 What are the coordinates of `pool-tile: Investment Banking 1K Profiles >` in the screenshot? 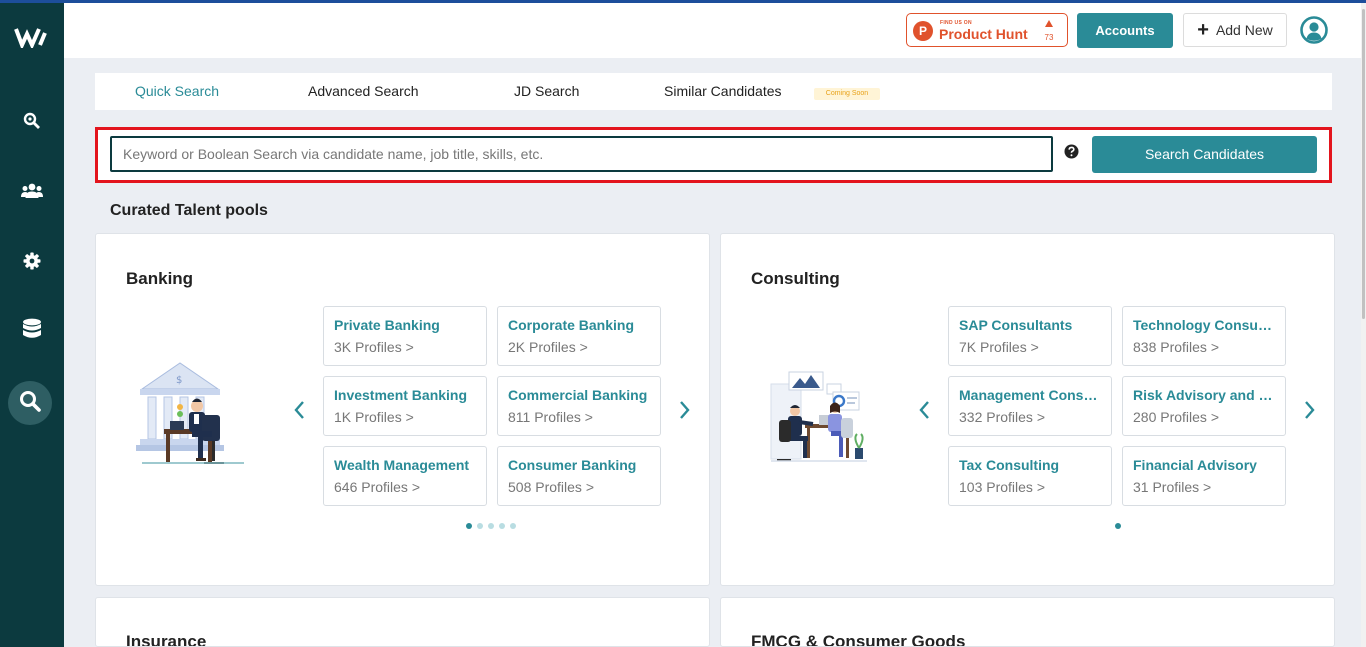 It's located at (405, 406).